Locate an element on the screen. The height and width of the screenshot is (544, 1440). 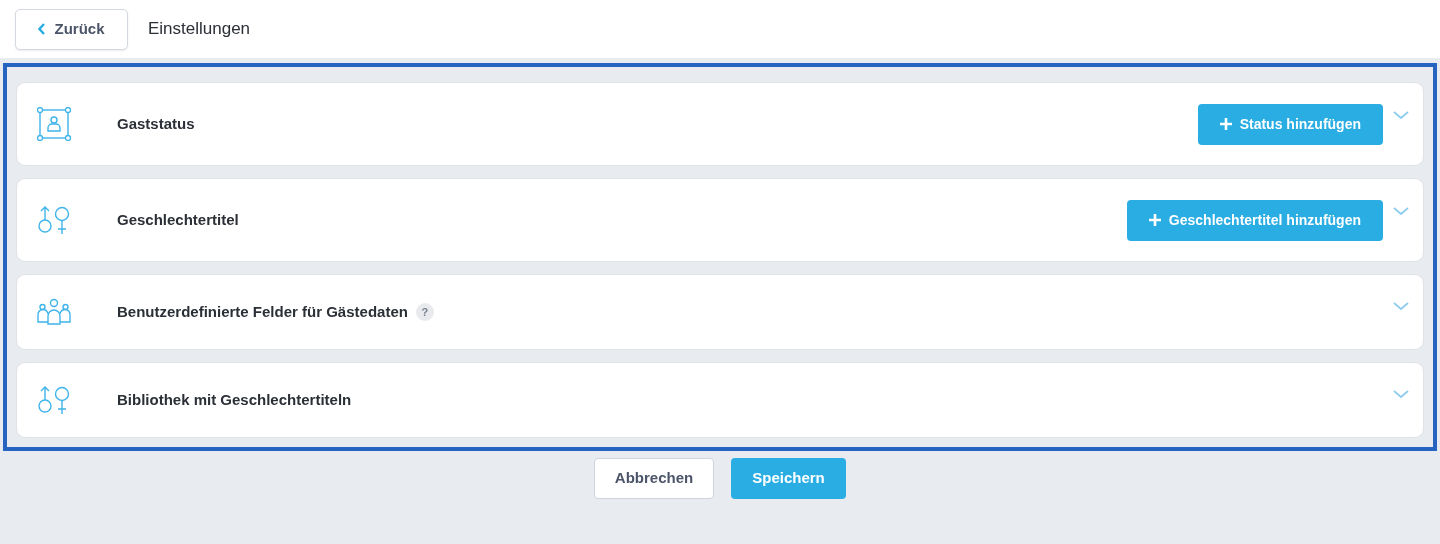
person-frame-icon is located at coordinates (54, 124).